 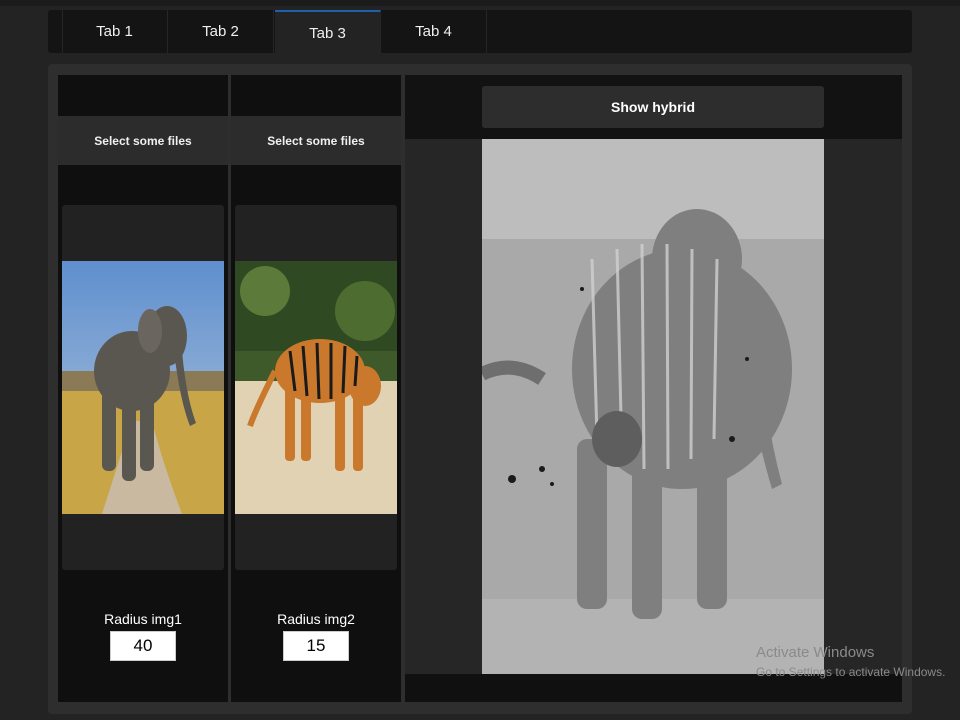 What do you see at coordinates (480, 3) in the screenshot?
I see `window-top-strip` at bounding box center [480, 3].